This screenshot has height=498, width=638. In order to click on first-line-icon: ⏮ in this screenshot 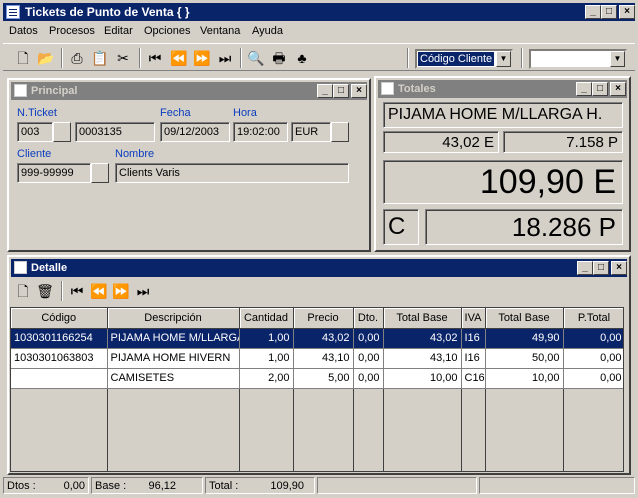, I will do `click(77, 291)`.